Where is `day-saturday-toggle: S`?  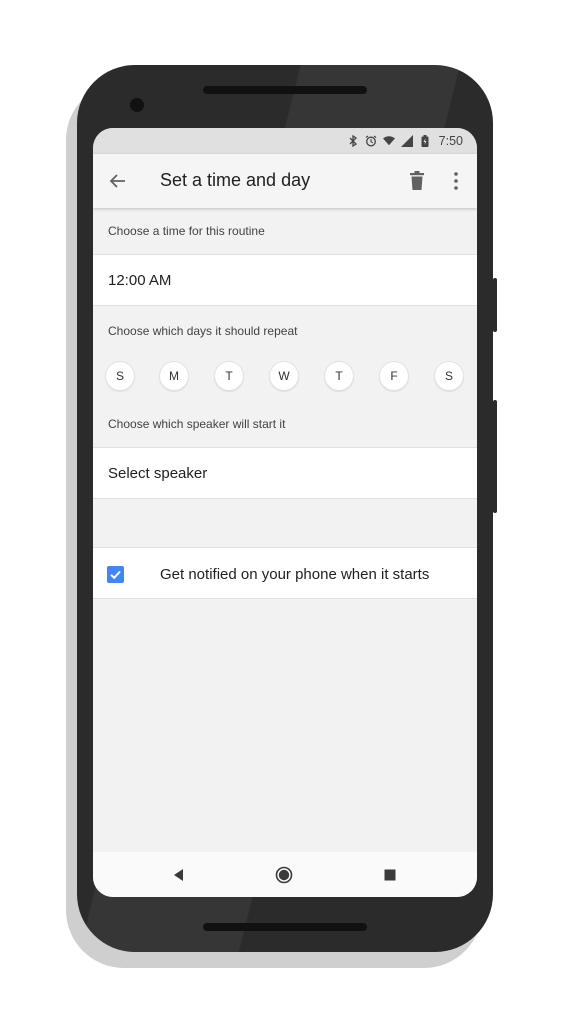 day-saturday-toggle: S is located at coordinates (449, 376).